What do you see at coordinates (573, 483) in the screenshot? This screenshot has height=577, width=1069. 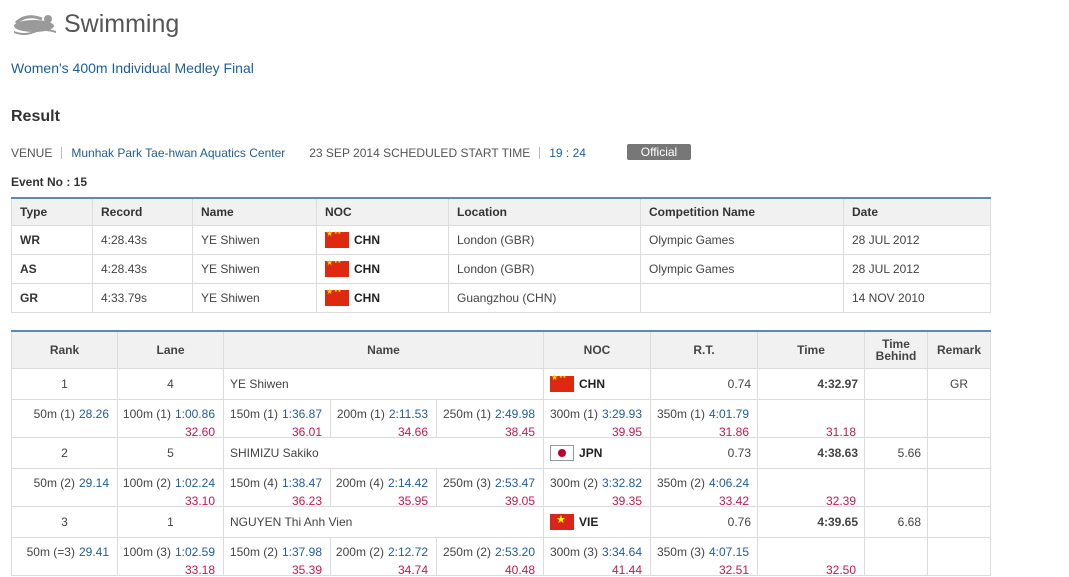 I see `split-label: 300m (2)` at bounding box center [573, 483].